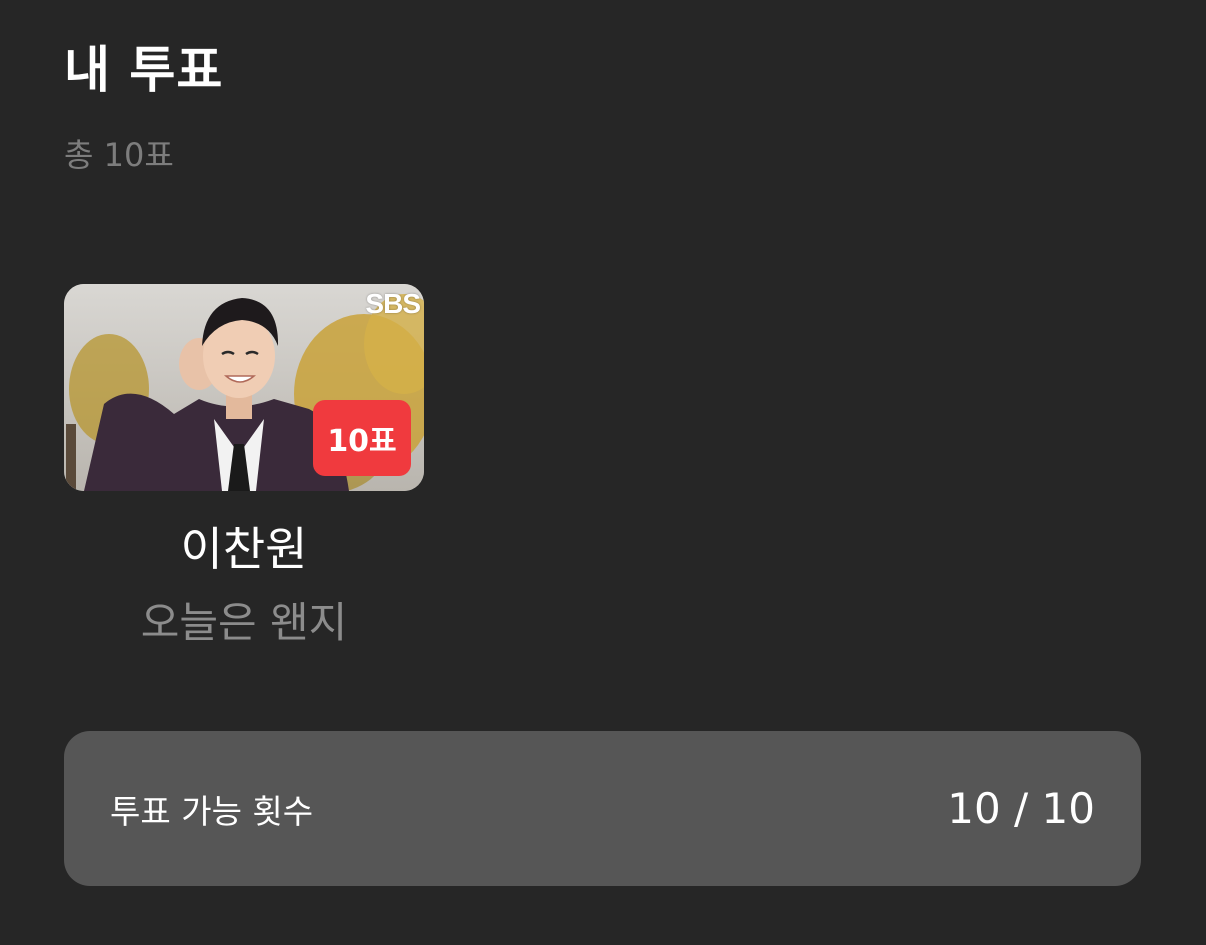 The image size is (1206, 945). I want to click on page-title: 내 투표, so click(144, 70).